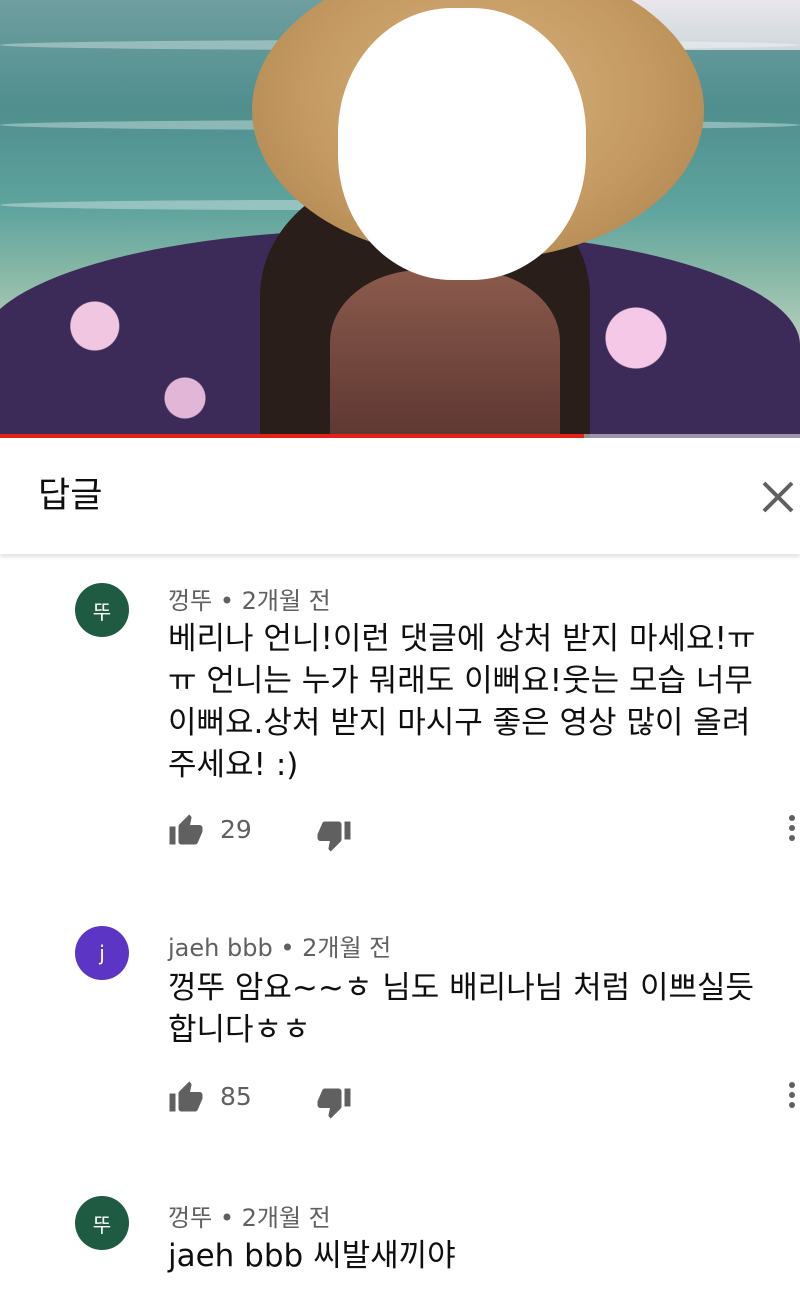 This screenshot has width=800, height=1297. I want to click on close-icon, so click(777, 497).